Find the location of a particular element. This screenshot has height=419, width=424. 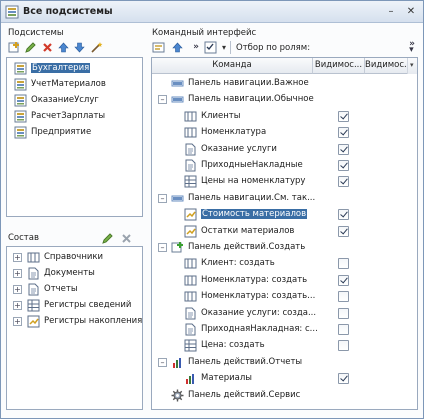

toolbar-overflow-icon: » ▾ is located at coordinates (412, 47).